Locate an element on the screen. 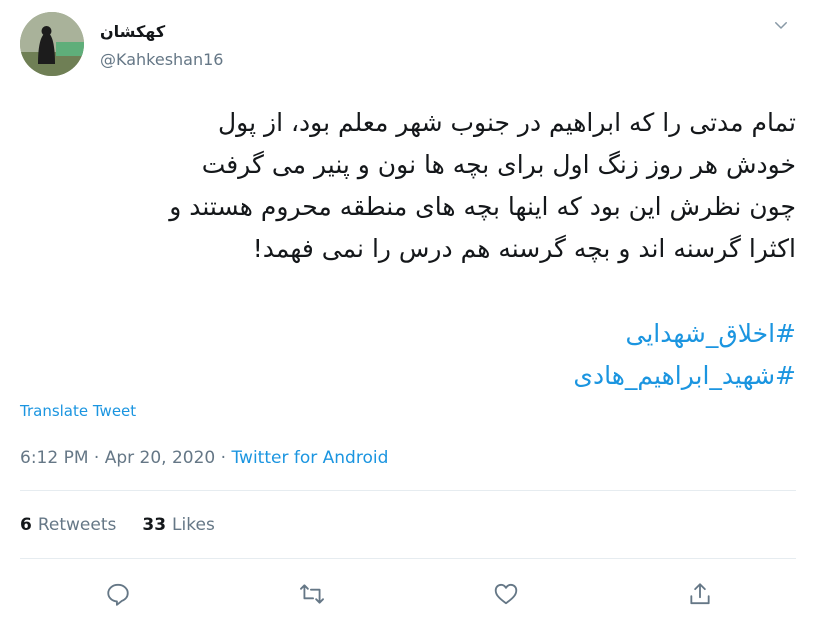 The image size is (816, 625). likes-stat: 33 Likes is located at coordinates (178, 525).